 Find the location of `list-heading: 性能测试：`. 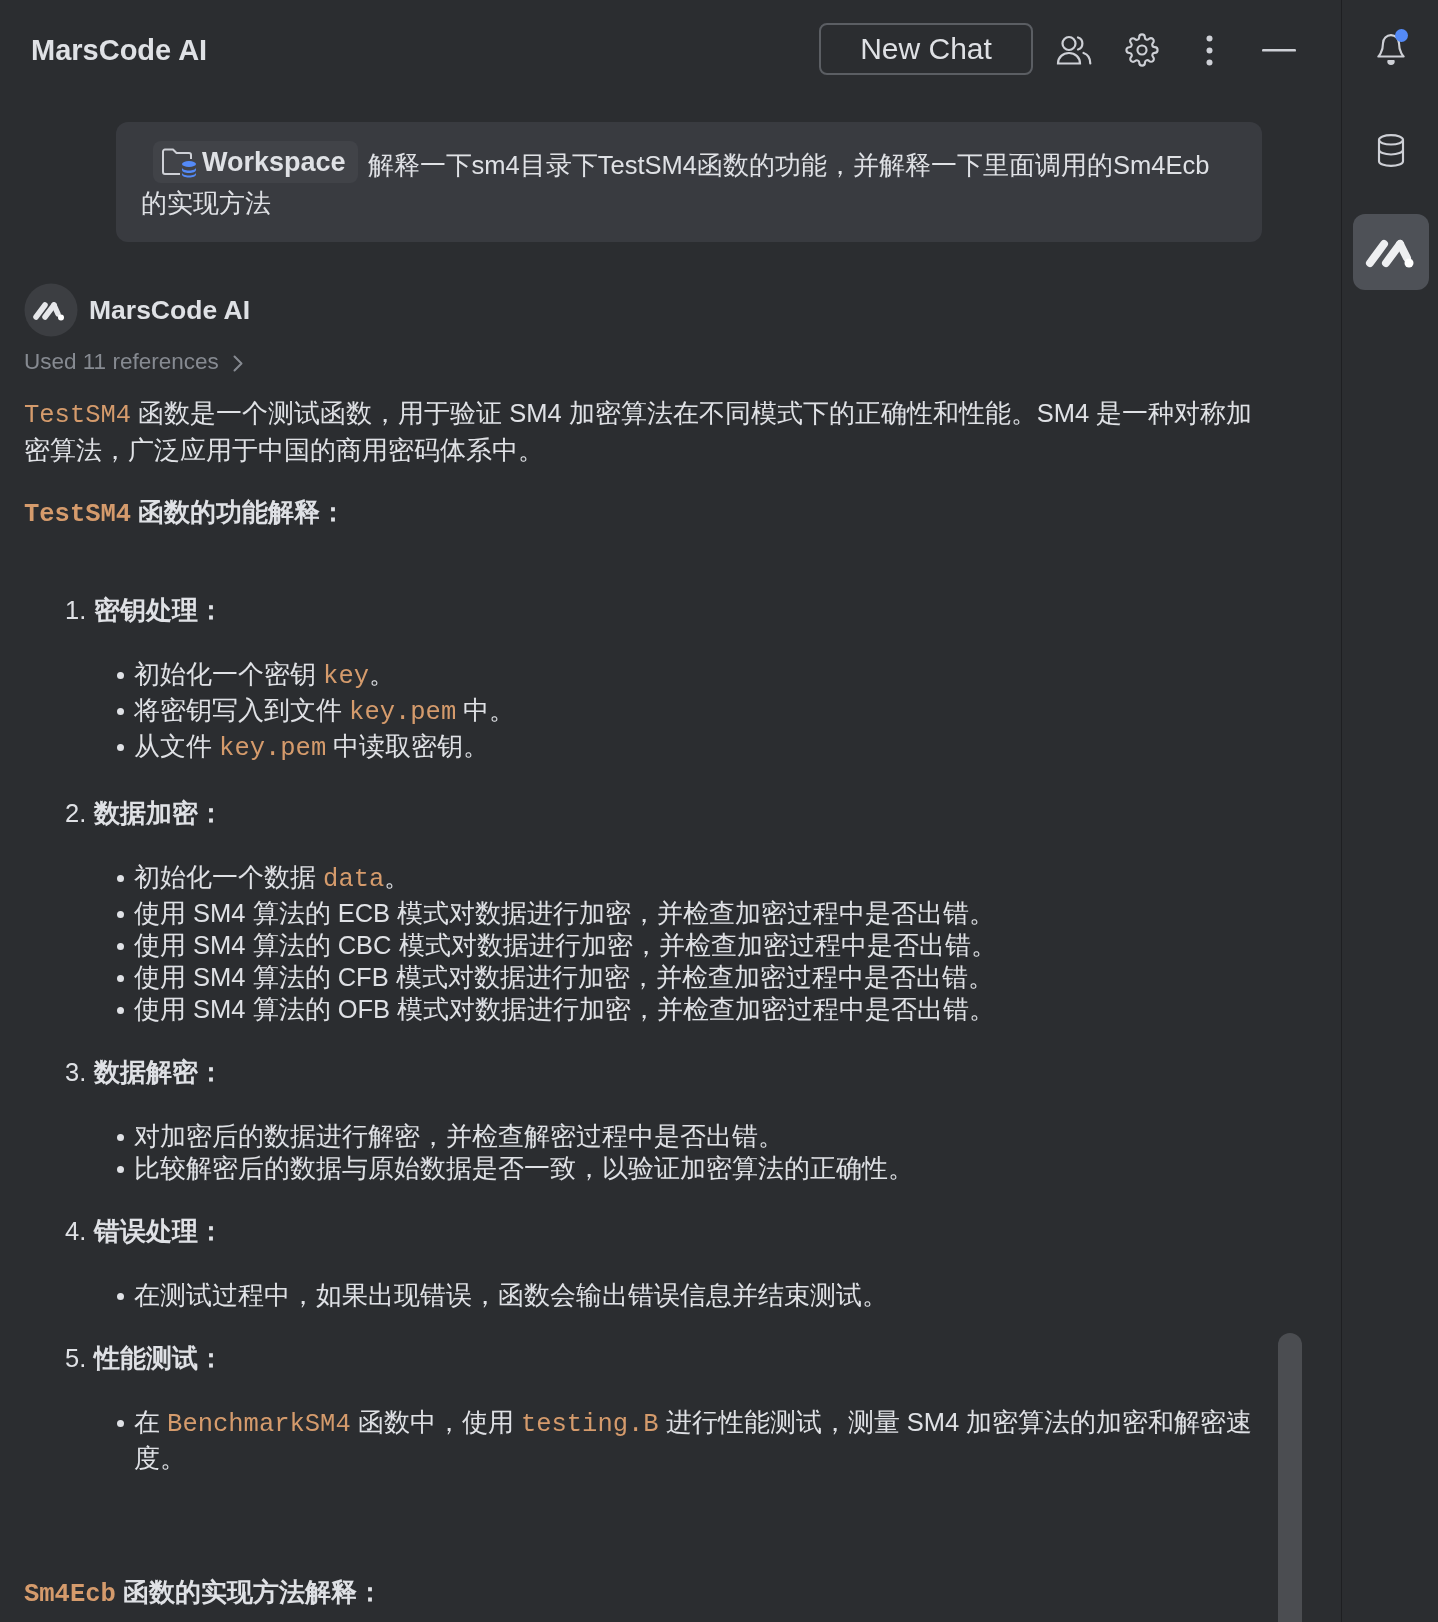

list-heading: 性能测试： is located at coordinates (159, 1358).